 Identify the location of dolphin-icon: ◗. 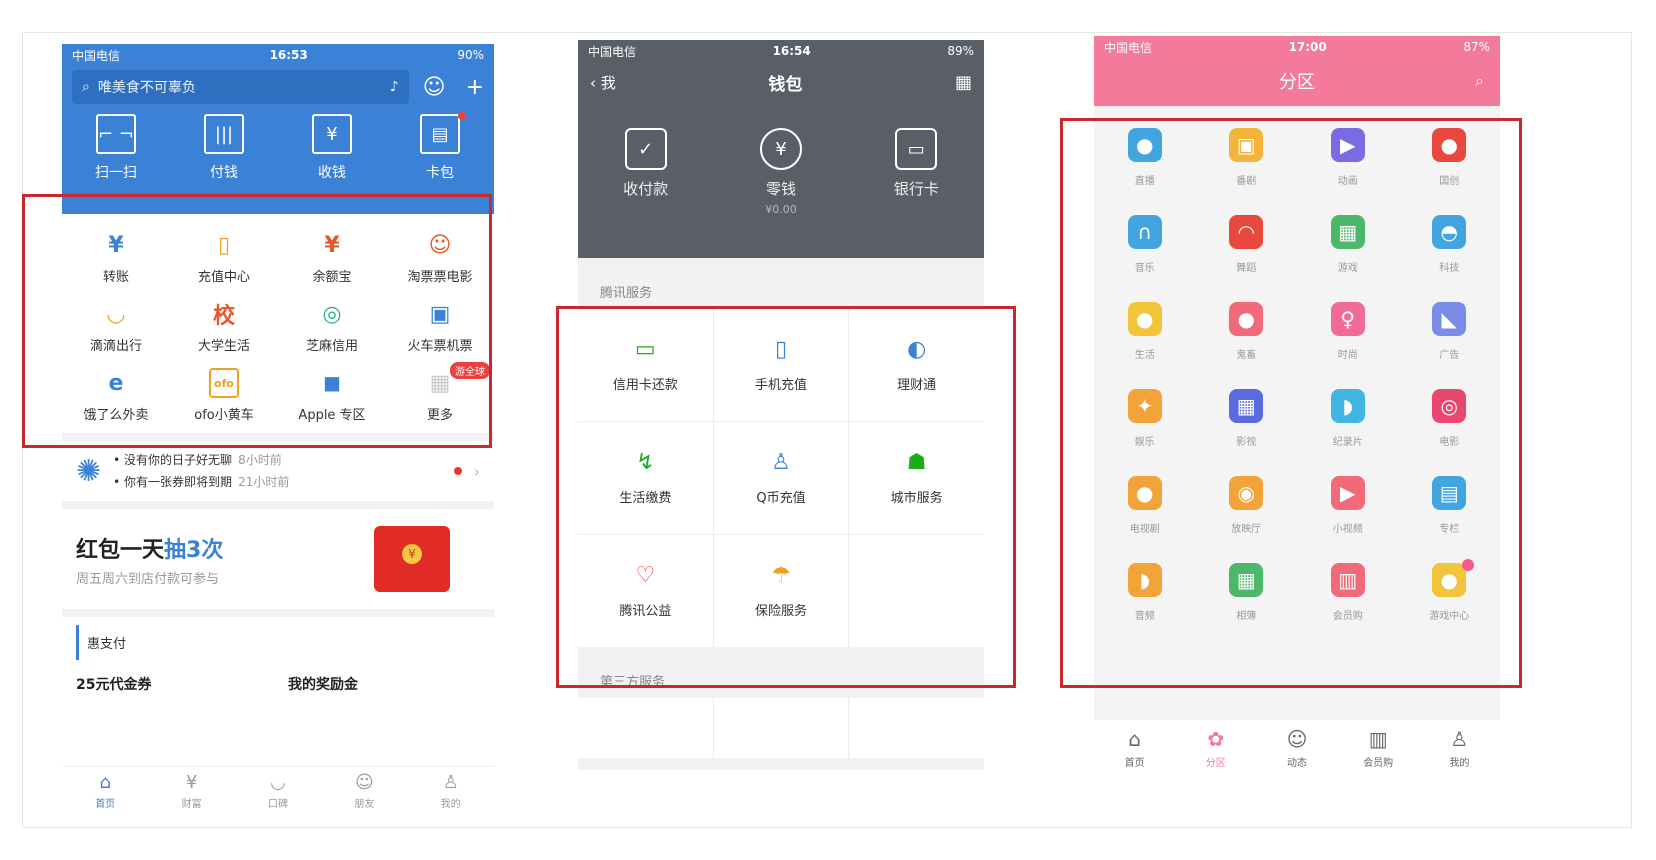
(1347, 406).